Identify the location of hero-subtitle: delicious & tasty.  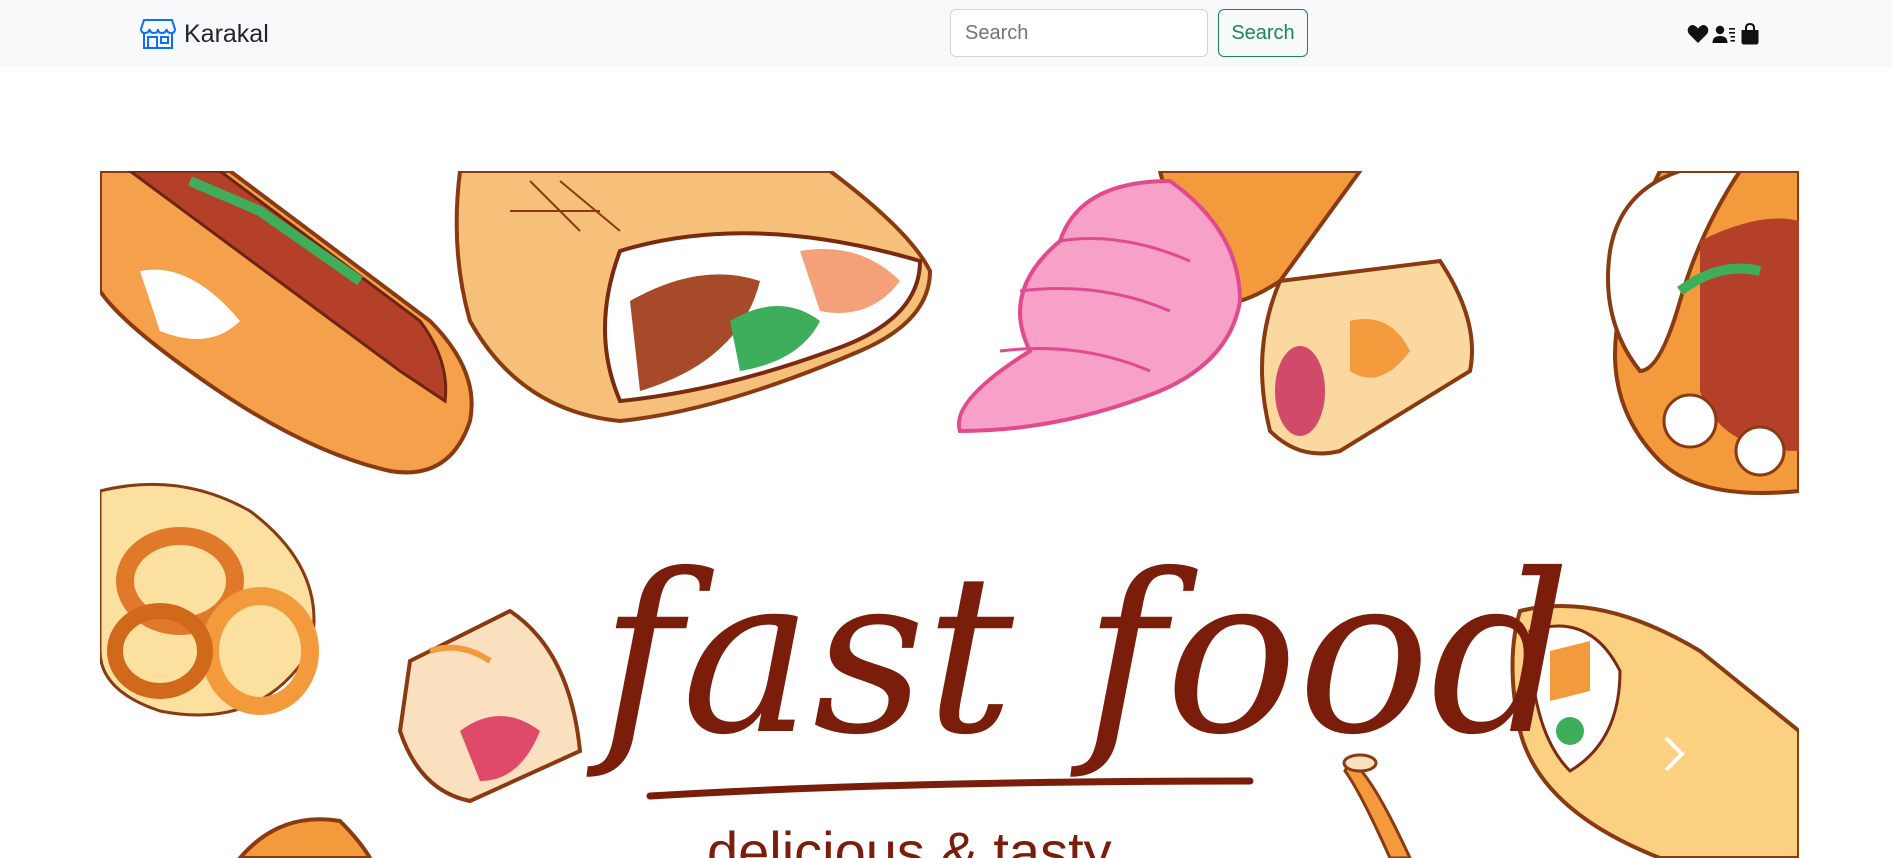
(909, 839).